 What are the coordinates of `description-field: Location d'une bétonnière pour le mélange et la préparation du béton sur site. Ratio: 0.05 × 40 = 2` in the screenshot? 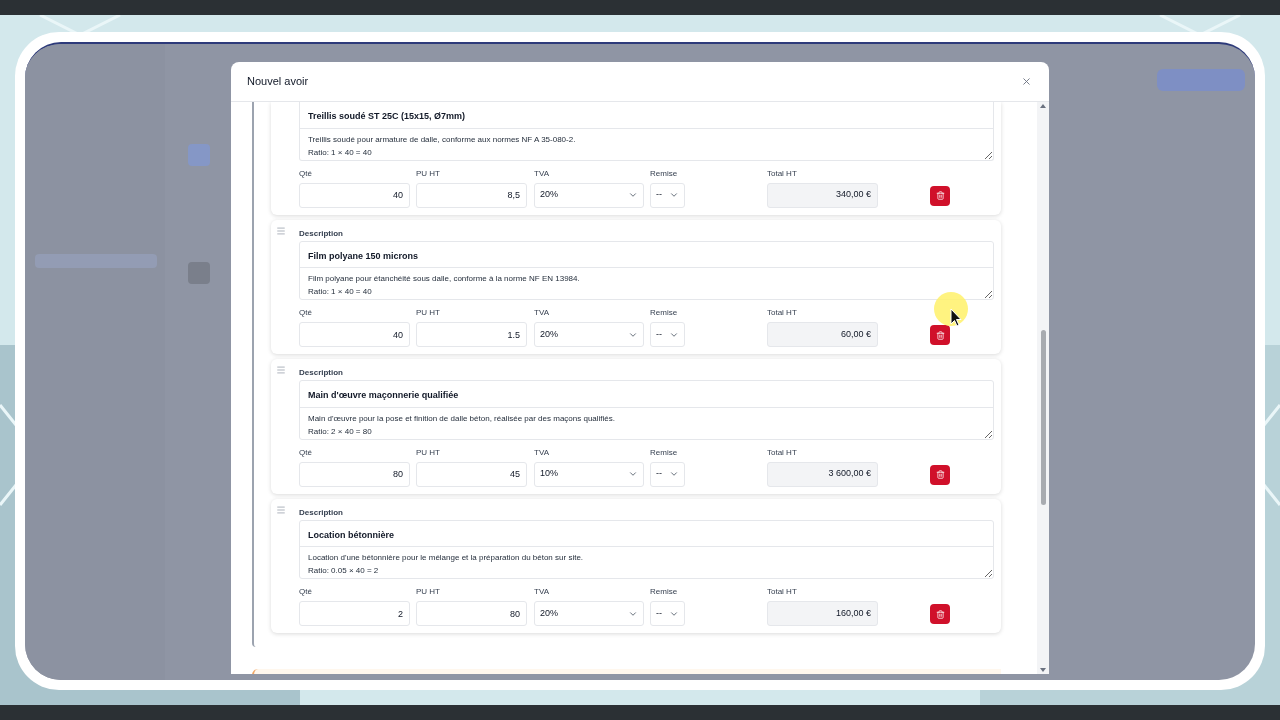 It's located at (646, 562).